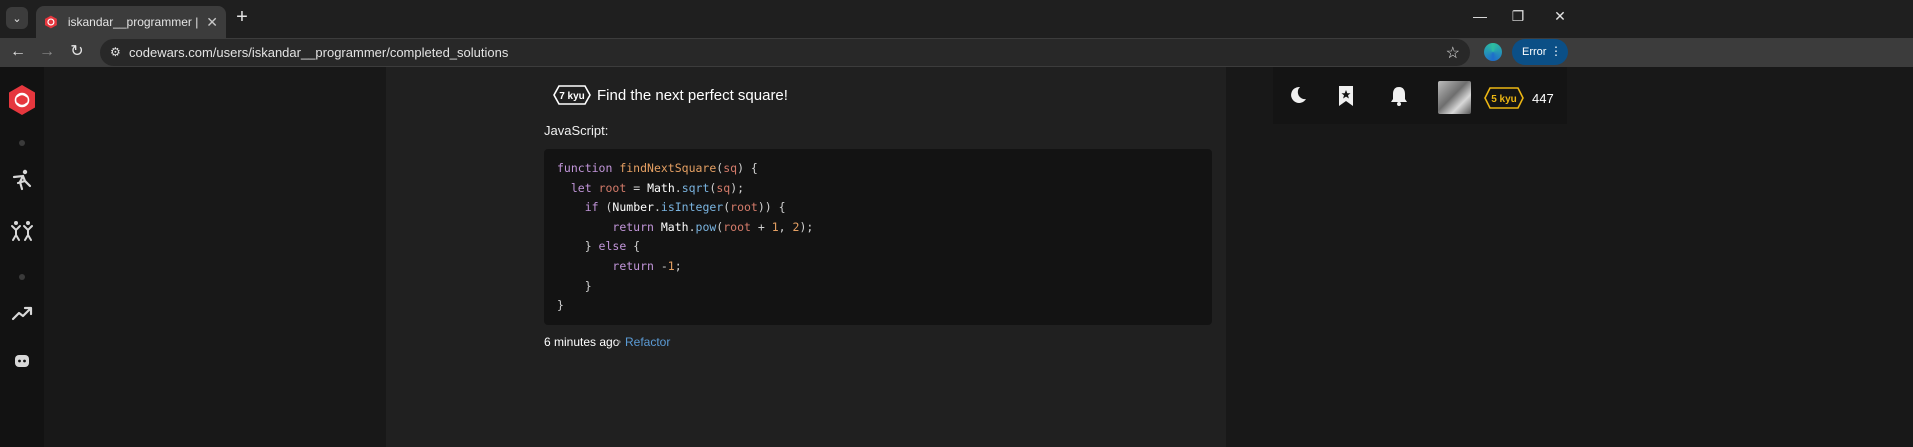  Describe the element at coordinates (657, 187) in the screenshot. I see `code-line: let root = Math.sqrt(sq);` at that location.